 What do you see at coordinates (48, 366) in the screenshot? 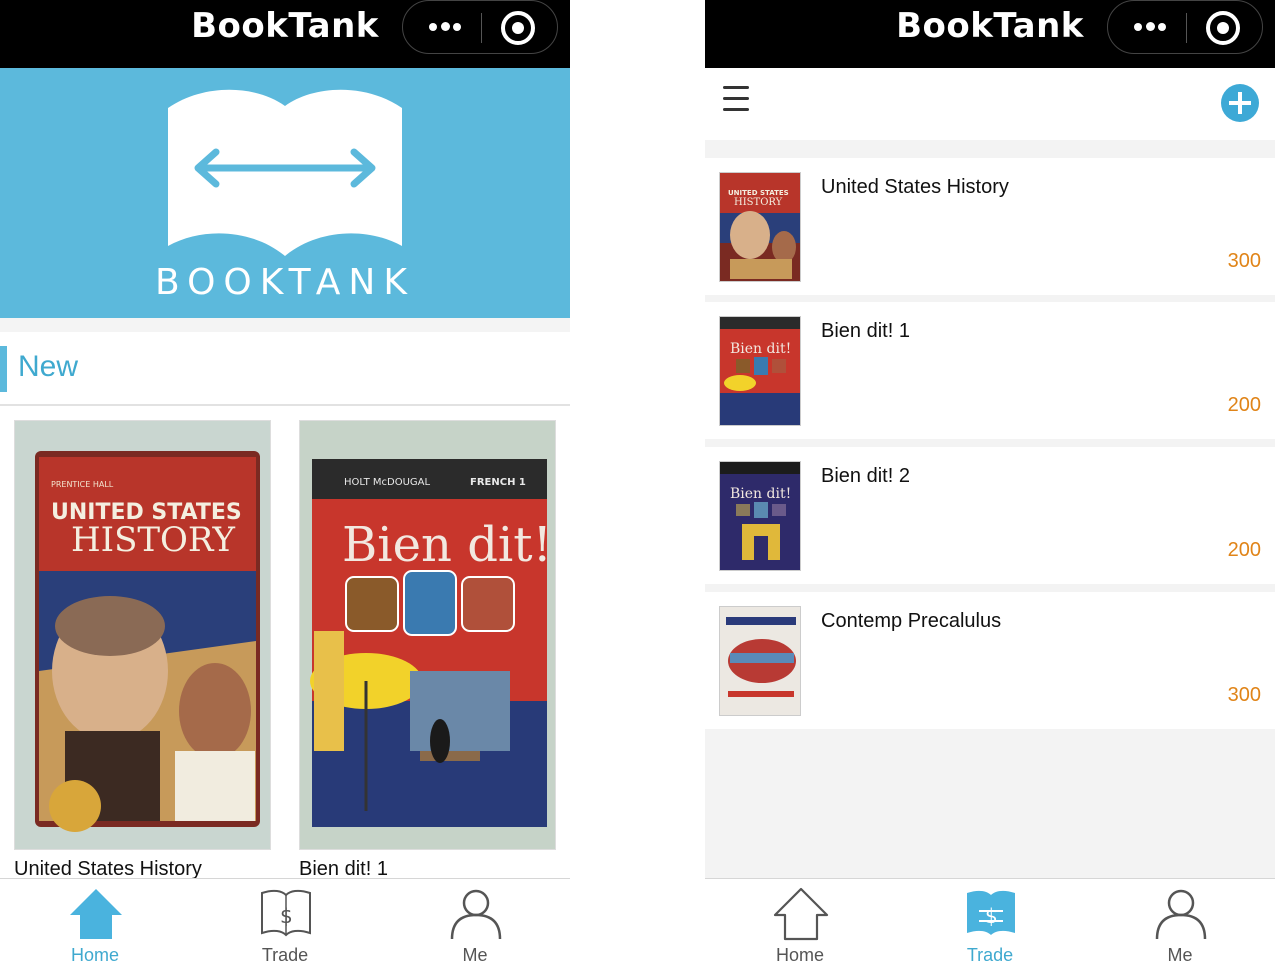
I see `section-title: New` at bounding box center [48, 366].